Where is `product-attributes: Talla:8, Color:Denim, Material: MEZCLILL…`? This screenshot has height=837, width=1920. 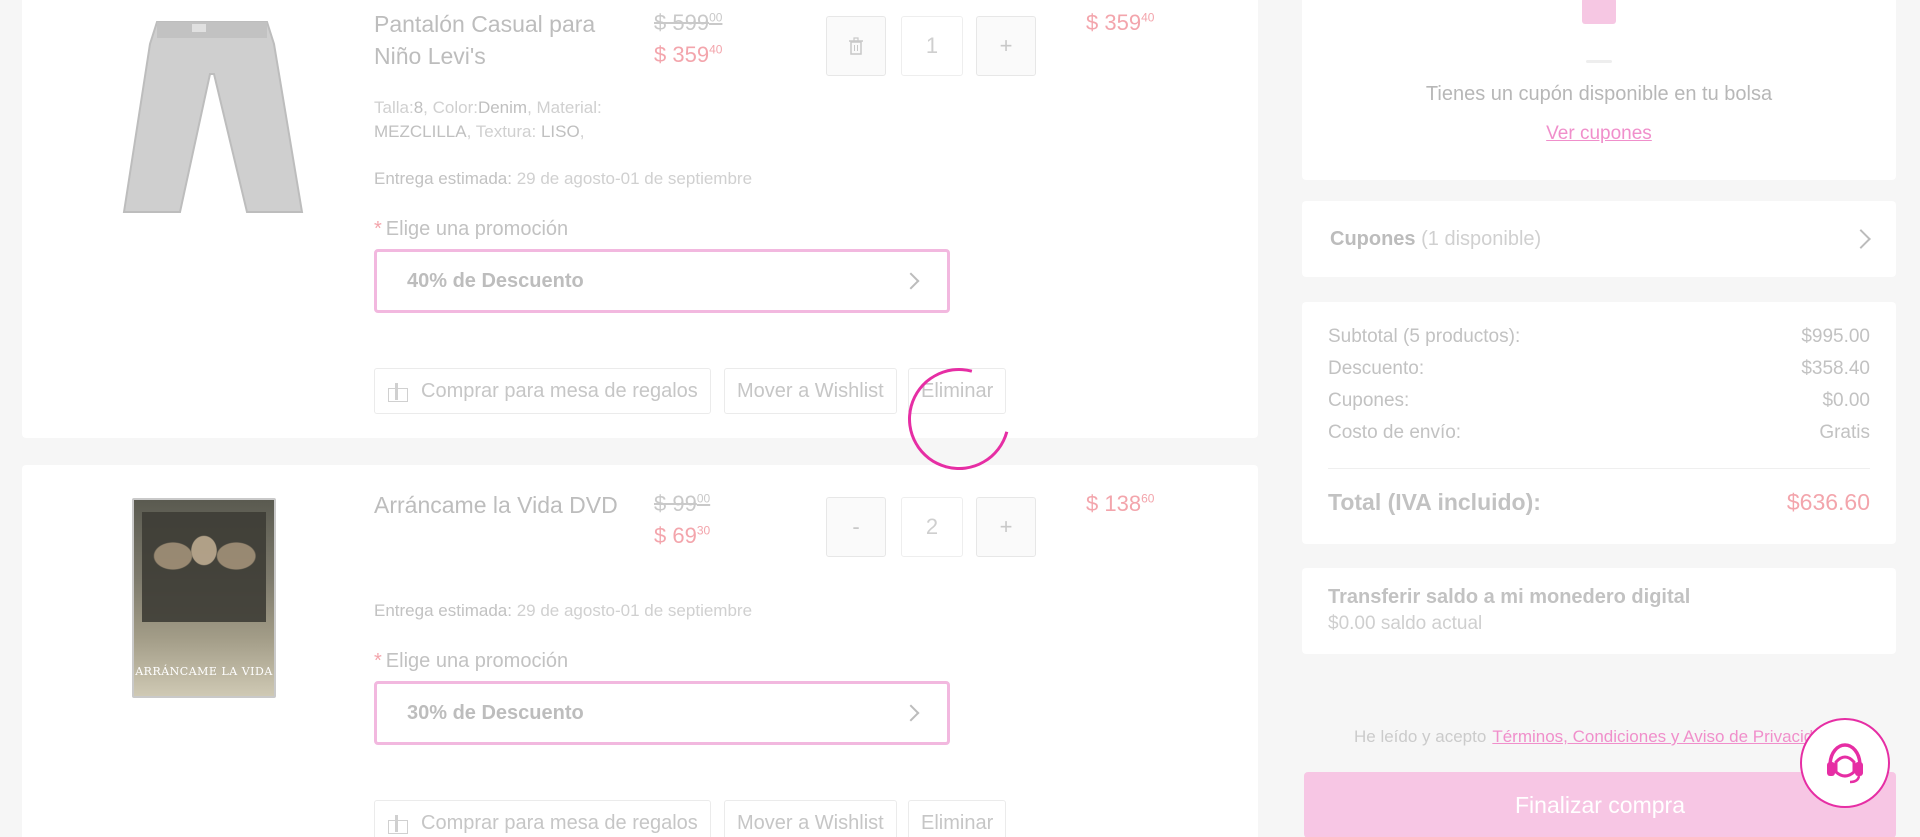
product-attributes: Talla:8, Color:Denim, Material: MEZCLILL… is located at coordinates (488, 119).